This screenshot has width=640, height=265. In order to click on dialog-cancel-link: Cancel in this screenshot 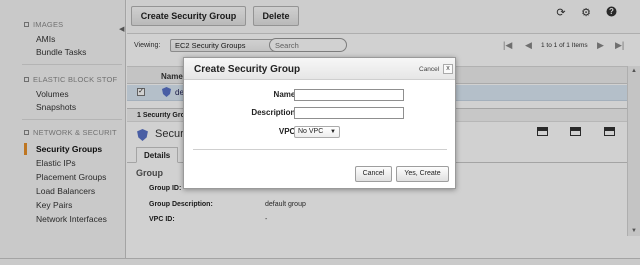, I will do `click(429, 69)`.